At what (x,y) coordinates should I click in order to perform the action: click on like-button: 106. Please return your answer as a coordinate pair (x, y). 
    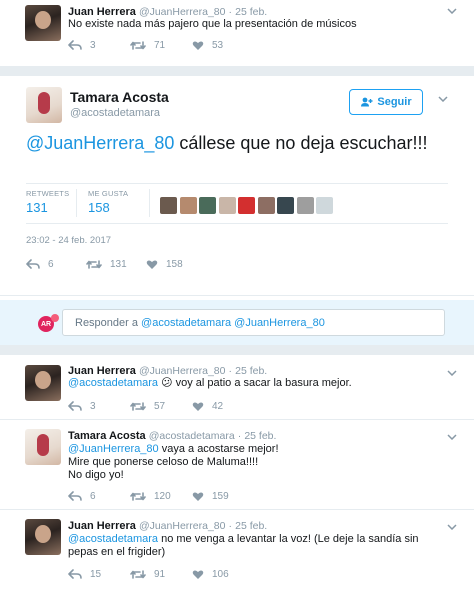
    Looking at the image, I should click on (223, 574).